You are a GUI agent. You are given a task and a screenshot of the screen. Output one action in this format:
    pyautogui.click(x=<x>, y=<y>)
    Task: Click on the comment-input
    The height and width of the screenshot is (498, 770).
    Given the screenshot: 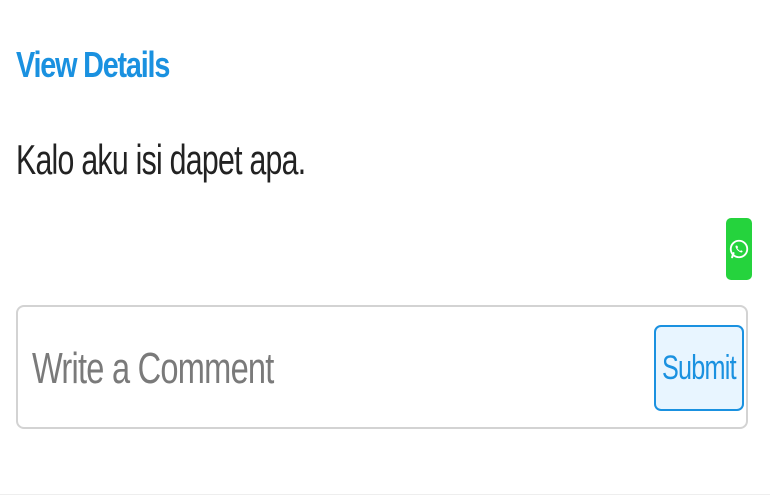 What is the action you would take?
    pyautogui.click(x=254, y=369)
    